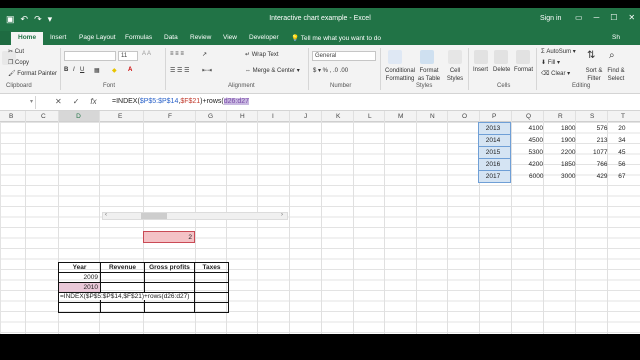 This screenshot has width=640, height=360. What do you see at coordinates (195, 216) in the screenshot?
I see `scrollbar-control: ‹ ›` at bounding box center [195, 216].